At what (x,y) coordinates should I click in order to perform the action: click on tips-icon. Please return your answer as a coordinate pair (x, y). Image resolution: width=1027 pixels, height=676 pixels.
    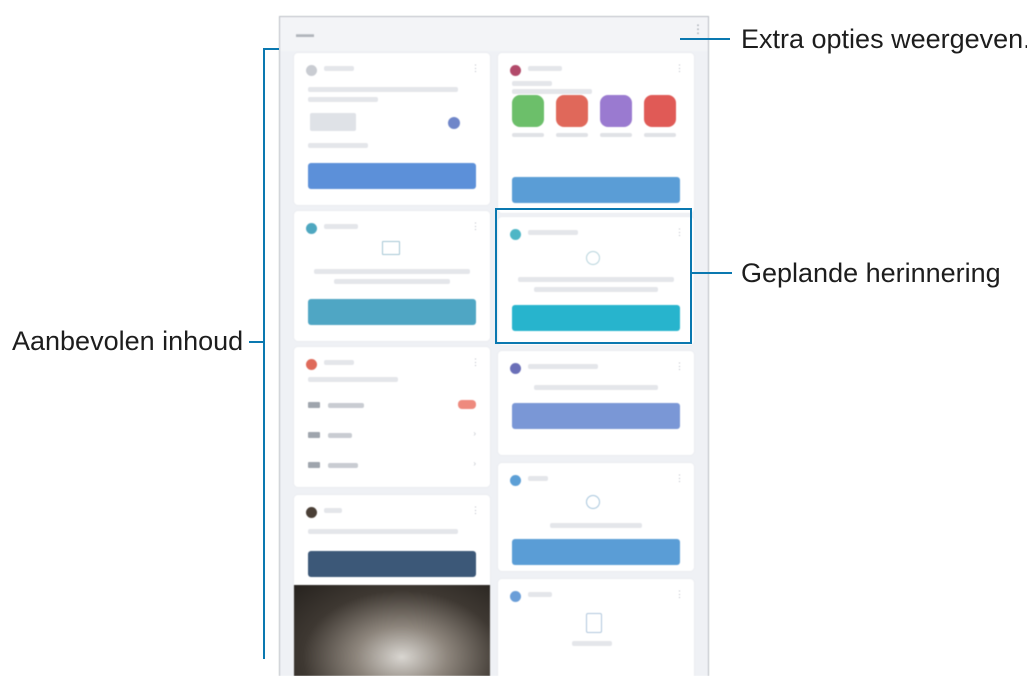
    Looking at the image, I should click on (593, 502).